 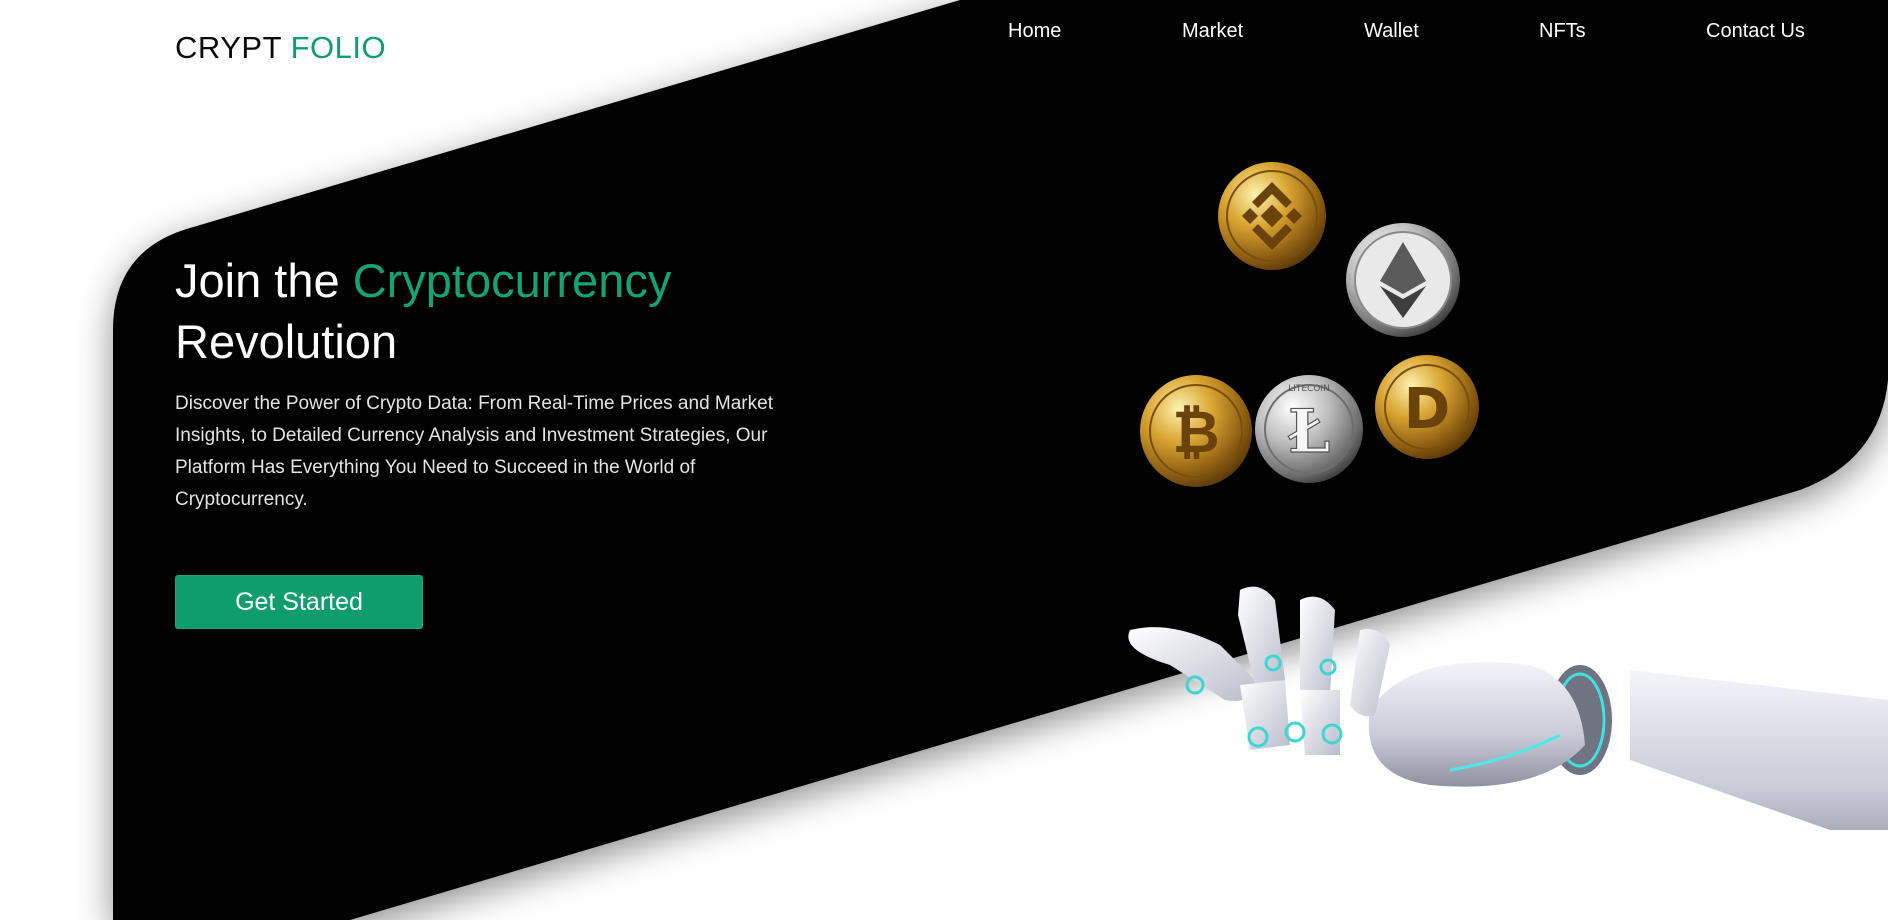 What do you see at coordinates (264, 280) in the screenshot?
I see `hero-title-lead: Join the` at bounding box center [264, 280].